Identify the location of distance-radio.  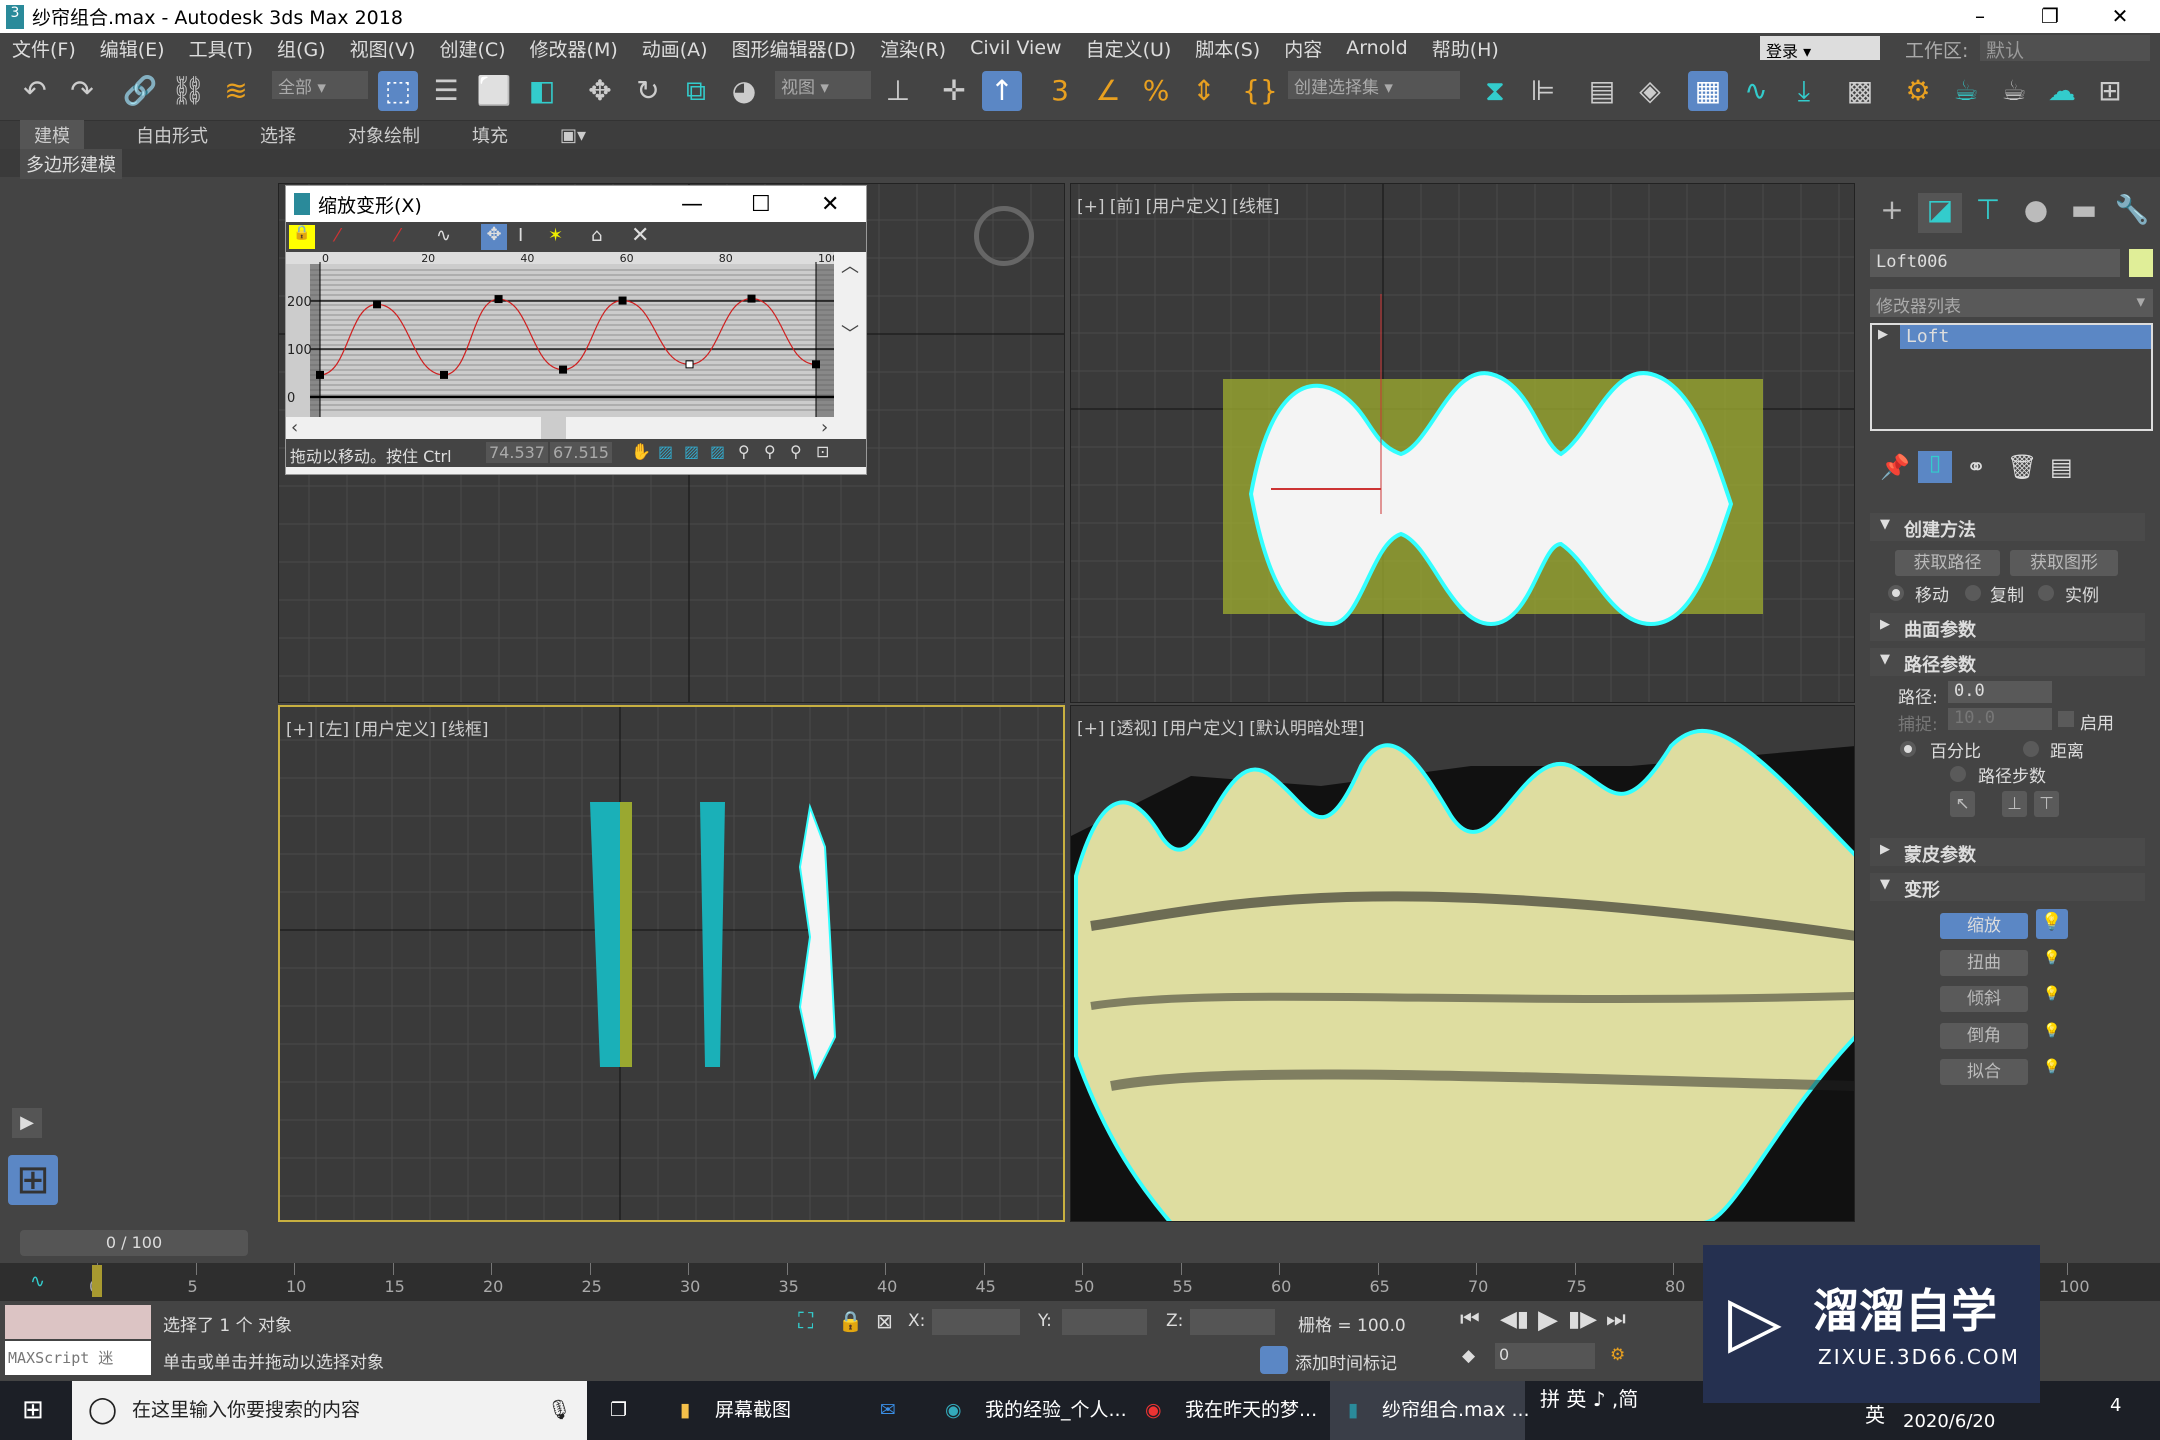
(2031, 749).